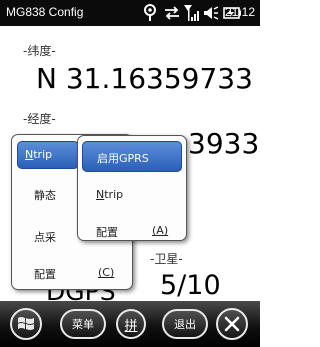 The image size is (320, 347). Describe the element at coordinates (172, 13) in the screenshot. I see `data-sync-icon` at that location.